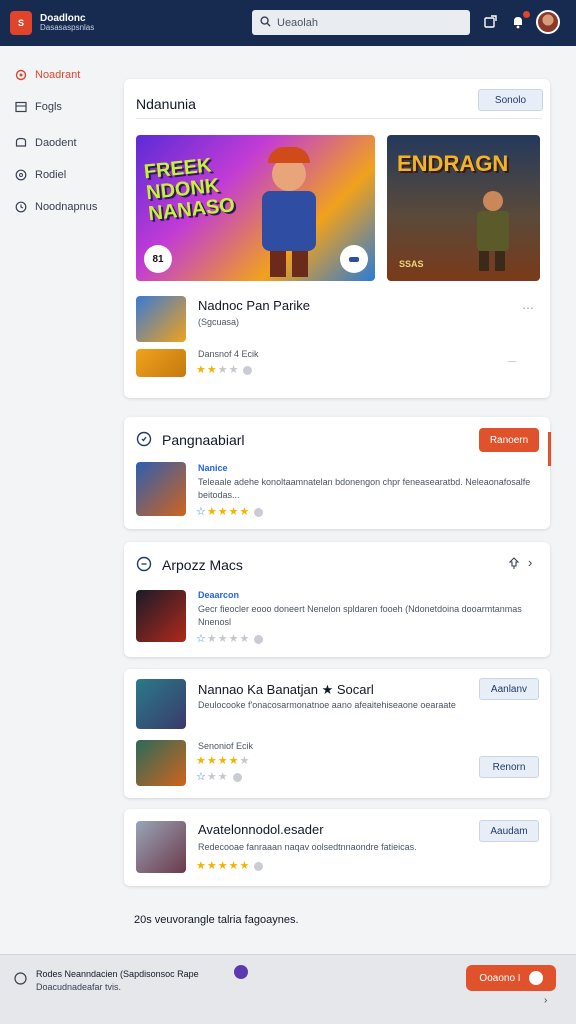 The image size is (576, 1024). Describe the element at coordinates (161, 319) in the screenshot. I see `game-thumb` at that location.